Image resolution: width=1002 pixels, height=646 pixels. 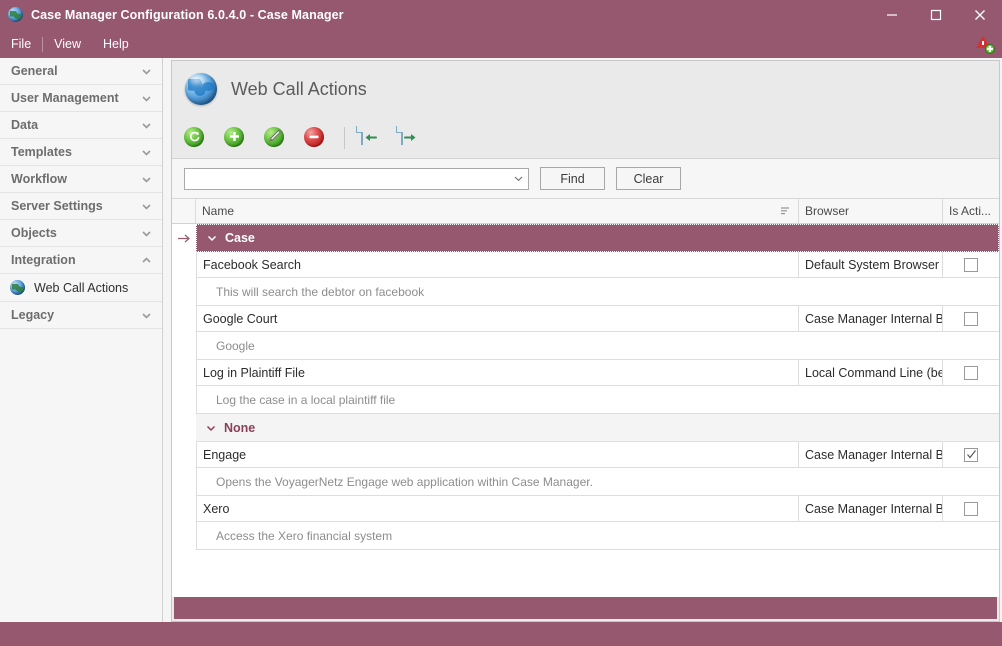 I want to click on find-button: Find, so click(x=572, y=178).